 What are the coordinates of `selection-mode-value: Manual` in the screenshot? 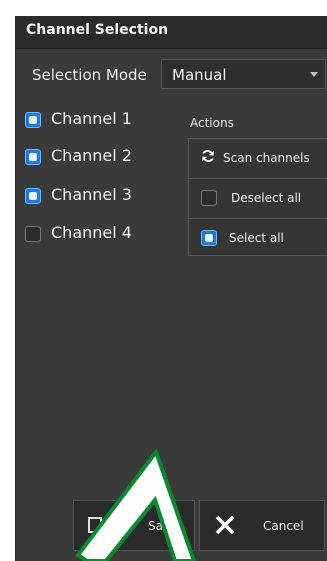 It's located at (199, 75).